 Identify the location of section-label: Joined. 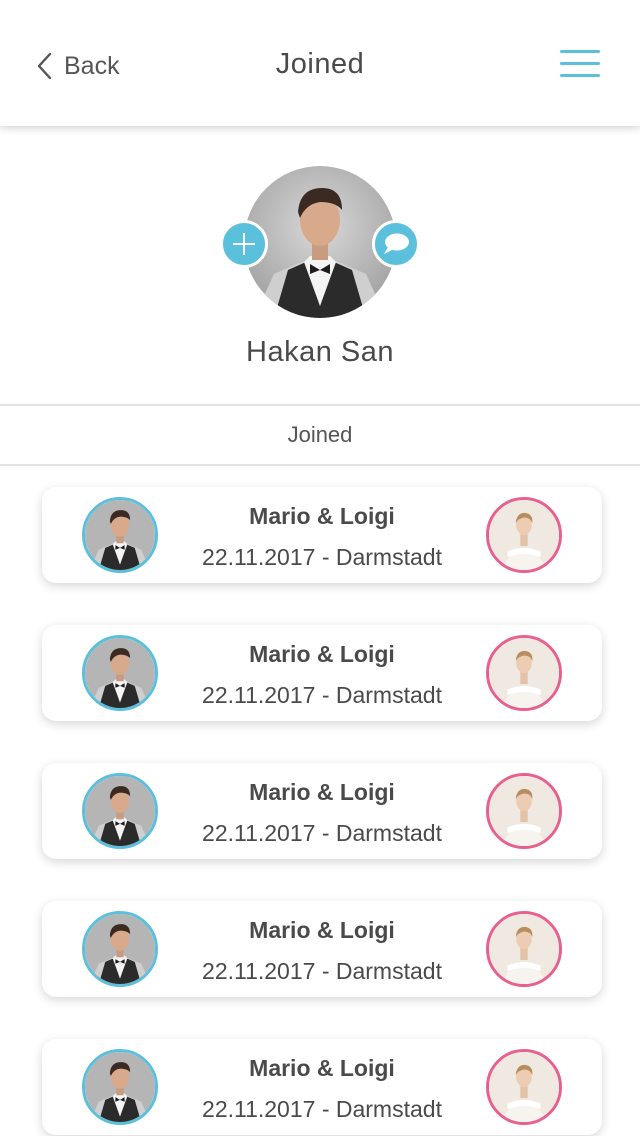
(320, 434).